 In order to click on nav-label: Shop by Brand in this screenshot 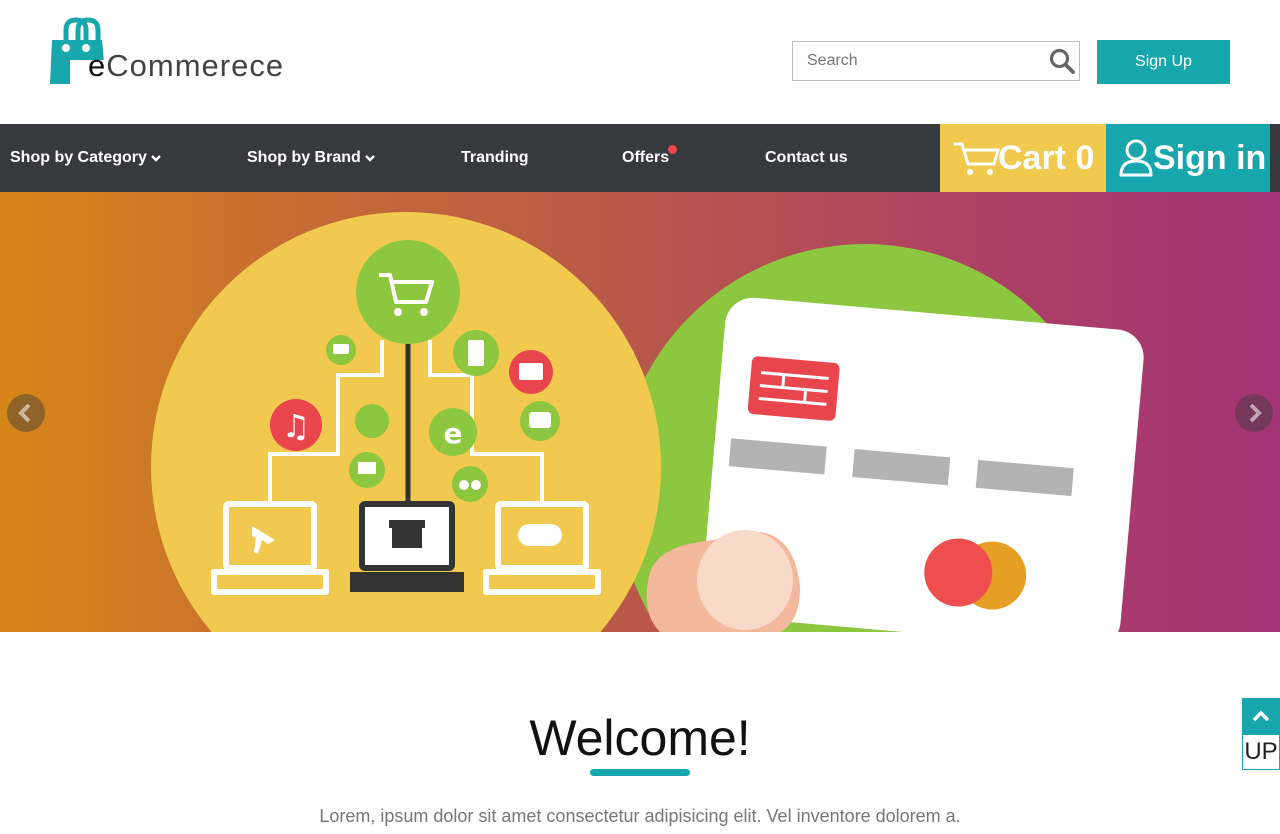, I will do `click(304, 157)`.